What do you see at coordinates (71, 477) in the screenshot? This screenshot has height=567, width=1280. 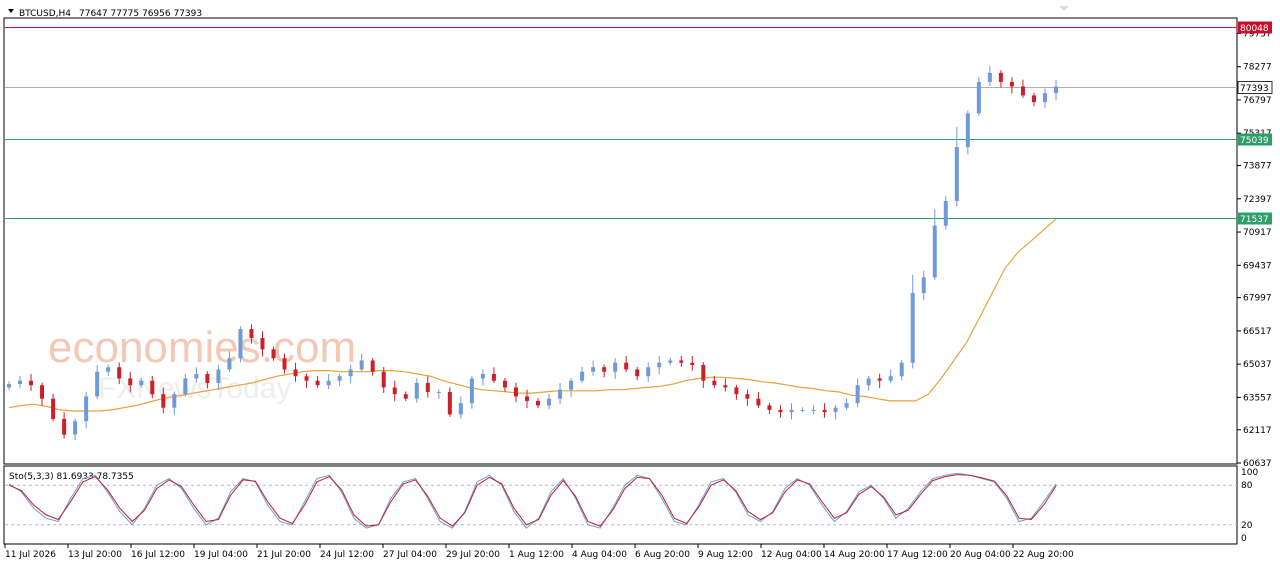 I see `stochastic-readout: Sto(5,3,3) 81.6933 78.7355` at bounding box center [71, 477].